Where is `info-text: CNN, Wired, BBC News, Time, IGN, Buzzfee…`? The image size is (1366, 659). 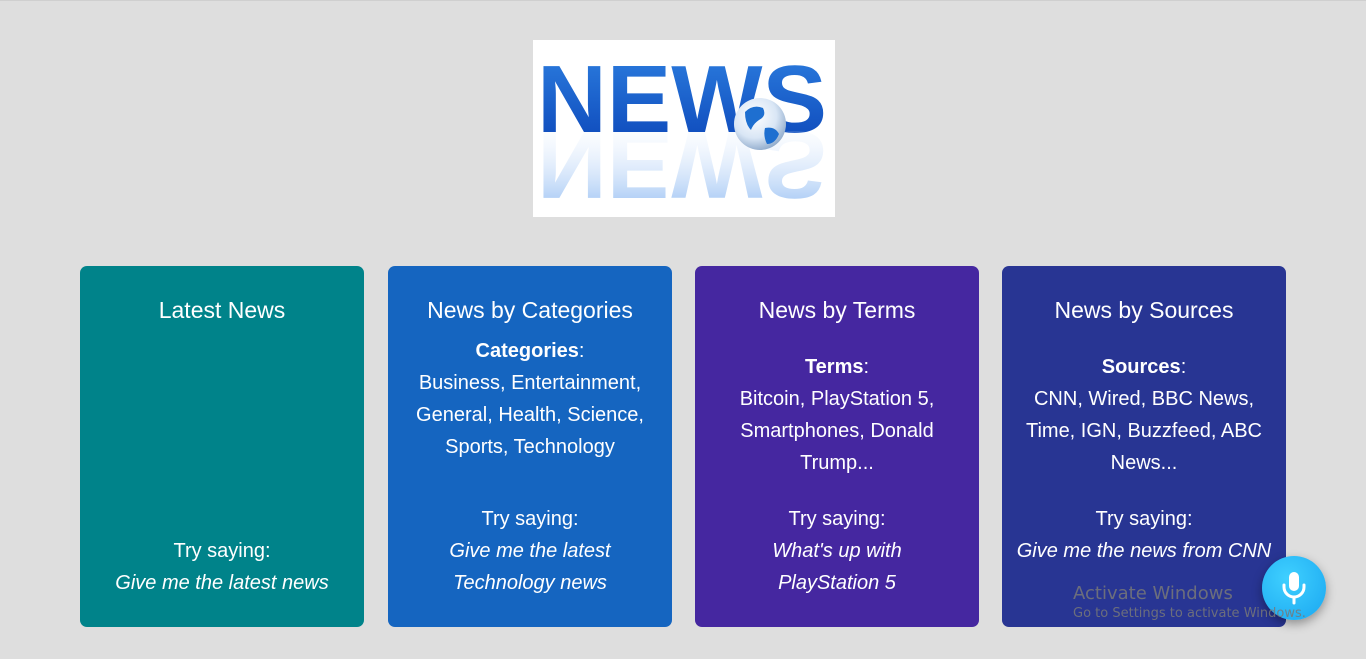 info-text: CNN, Wired, BBC News, Time, IGN, Buzzfee… is located at coordinates (1143, 431).